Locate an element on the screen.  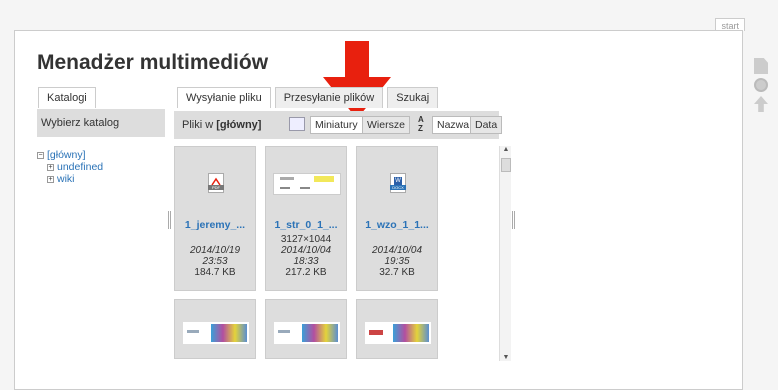
page-icon is located at coordinates (761, 66).